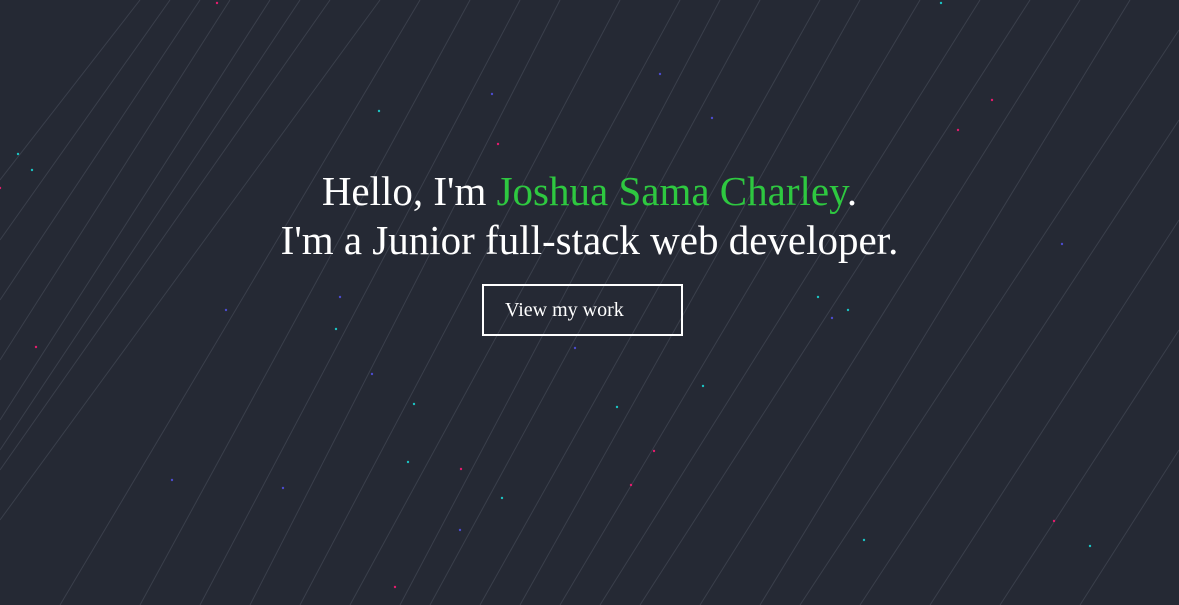 The height and width of the screenshot is (605, 1179). What do you see at coordinates (409, 191) in the screenshot?
I see `greeting-prefix: Hello, I'm` at bounding box center [409, 191].